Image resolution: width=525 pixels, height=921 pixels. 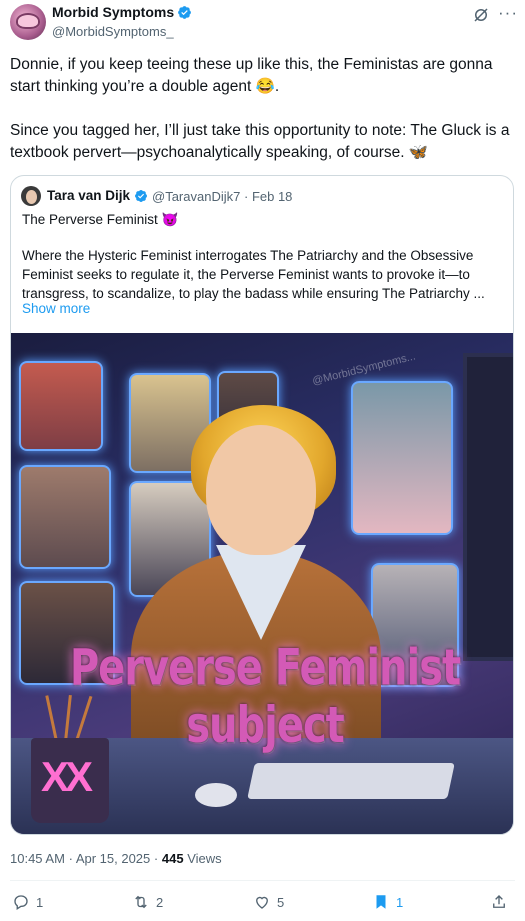 I want to click on reply-icon, so click(x=21, y=902).